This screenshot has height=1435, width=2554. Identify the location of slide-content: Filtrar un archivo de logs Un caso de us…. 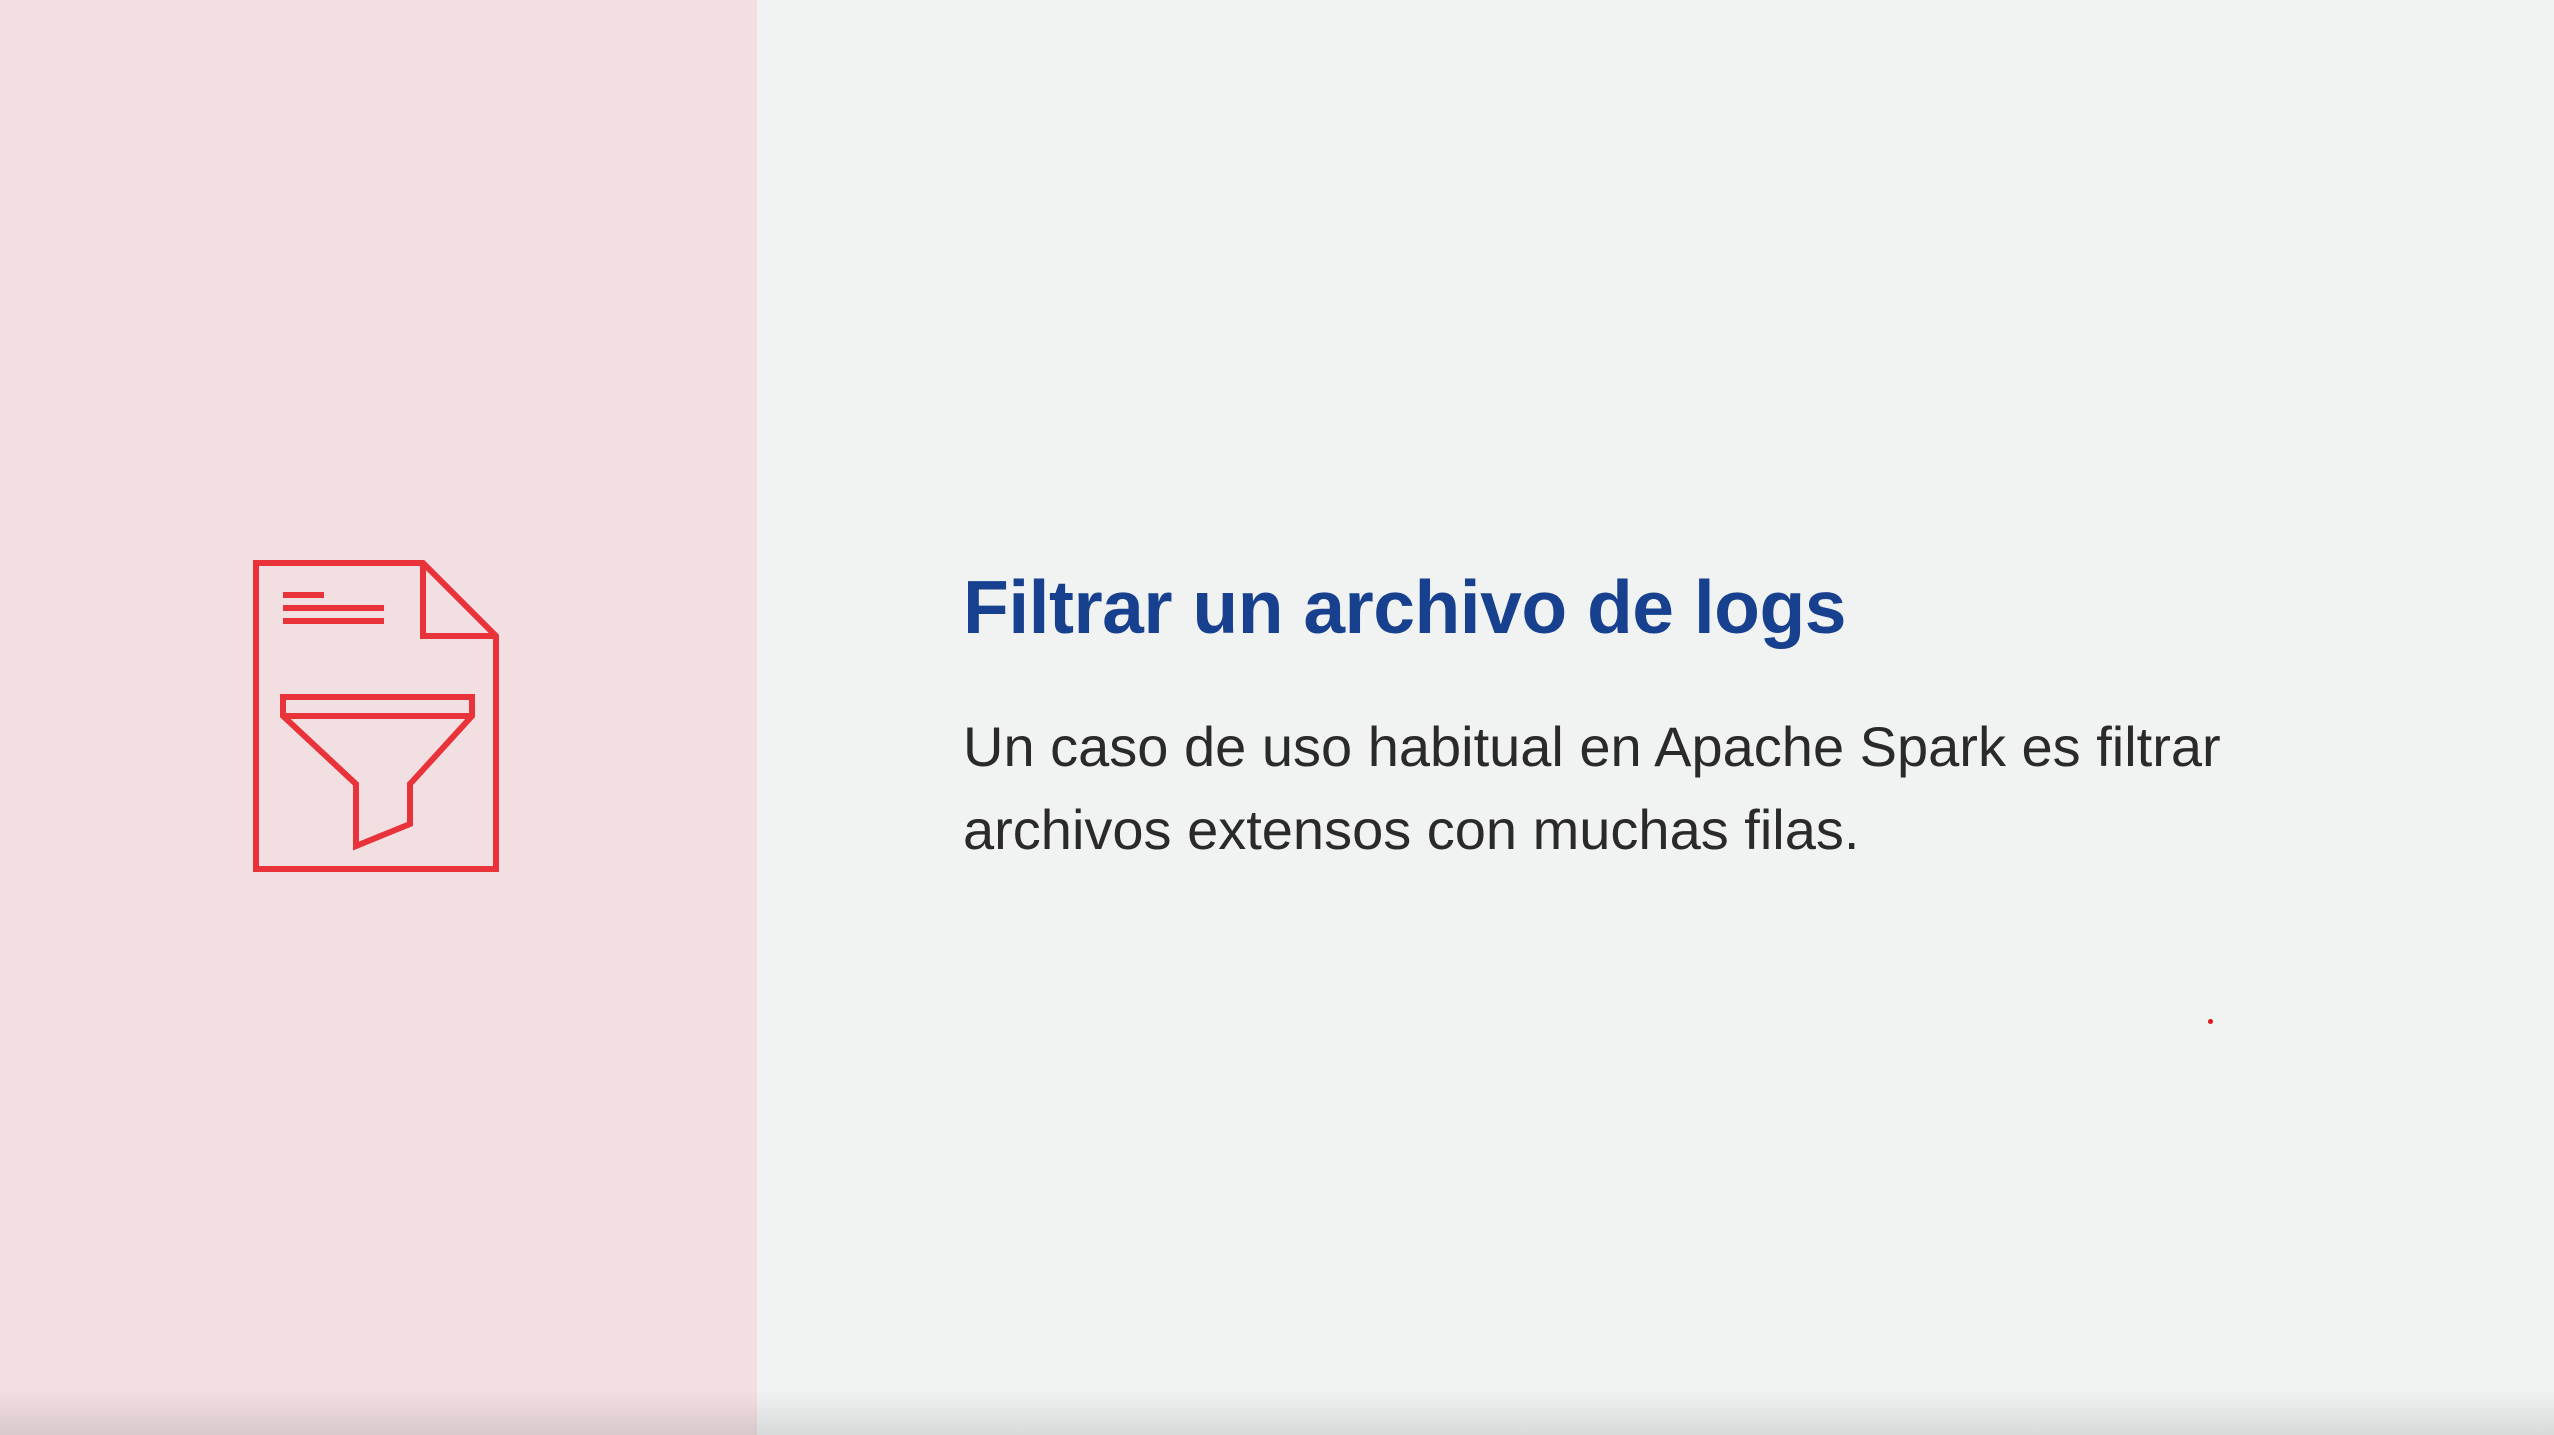
(1663, 715).